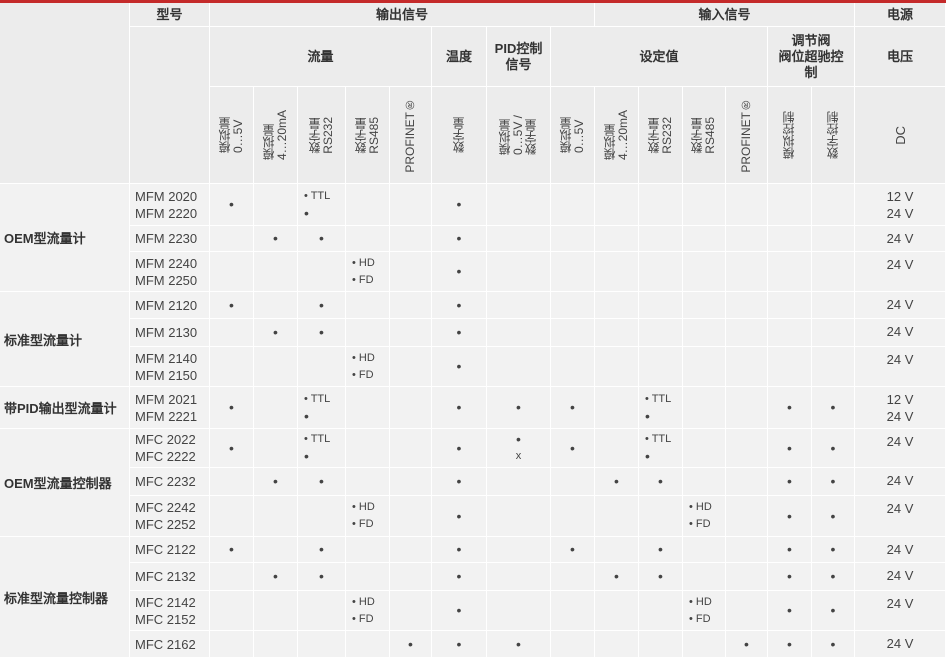 This screenshot has height=658, width=946. I want to click on header-col-label: PROFINET®, so click(410, 135).